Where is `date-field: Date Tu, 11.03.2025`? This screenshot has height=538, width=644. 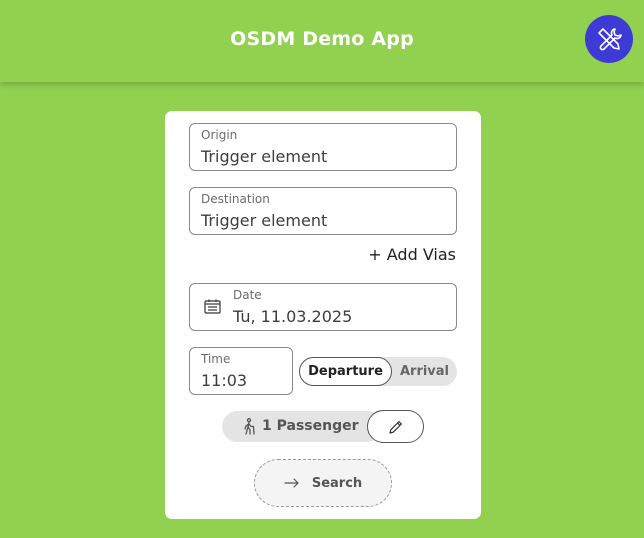
date-field: Date Tu, 11.03.2025 is located at coordinates (323, 307).